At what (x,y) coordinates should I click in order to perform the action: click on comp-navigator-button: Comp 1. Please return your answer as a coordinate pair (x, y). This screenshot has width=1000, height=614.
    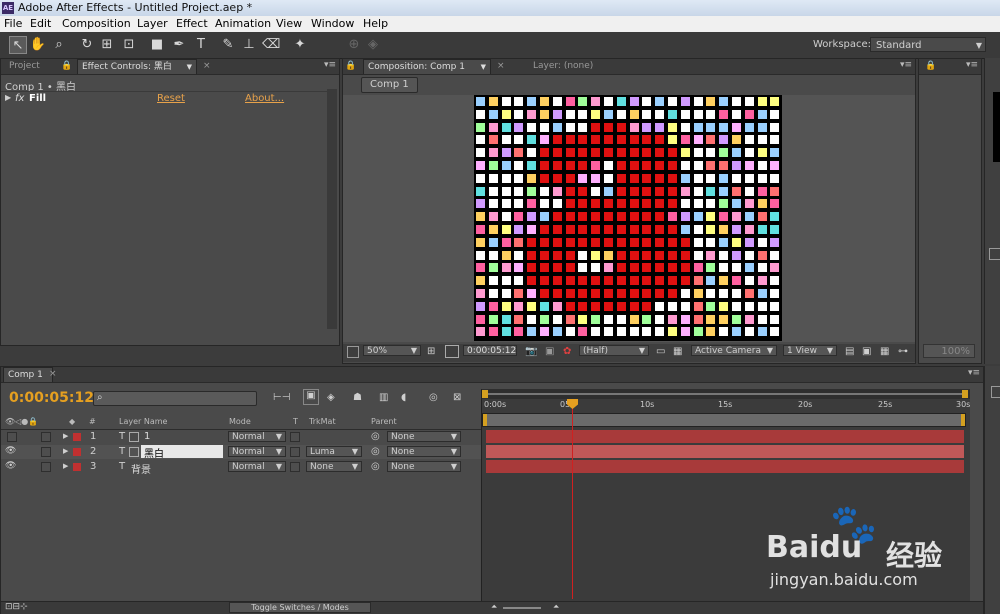
    Looking at the image, I should click on (389, 85).